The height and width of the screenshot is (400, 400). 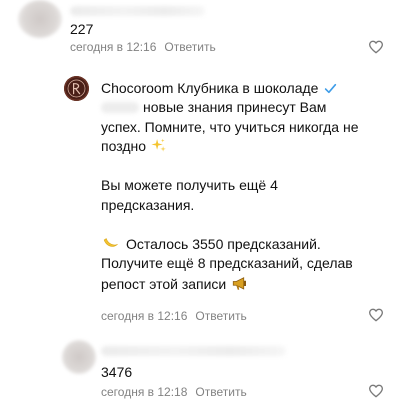 I want to click on brand-logo-icon, so click(x=76, y=88).